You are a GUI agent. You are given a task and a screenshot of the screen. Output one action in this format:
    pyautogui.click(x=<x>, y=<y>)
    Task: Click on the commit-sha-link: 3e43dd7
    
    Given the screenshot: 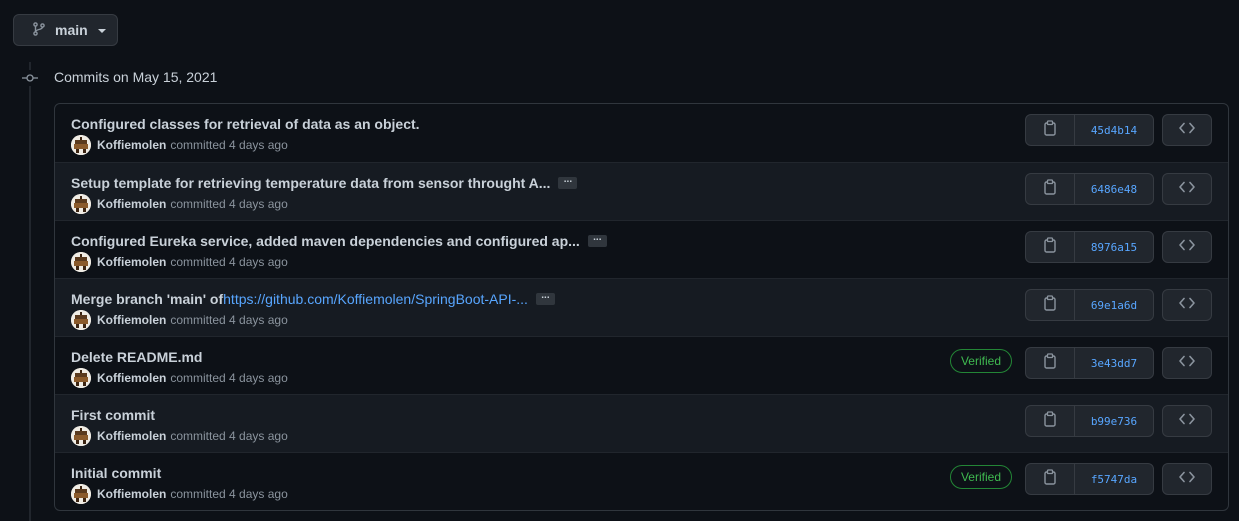 What is the action you would take?
    pyautogui.click(x=1114, y=363)
    